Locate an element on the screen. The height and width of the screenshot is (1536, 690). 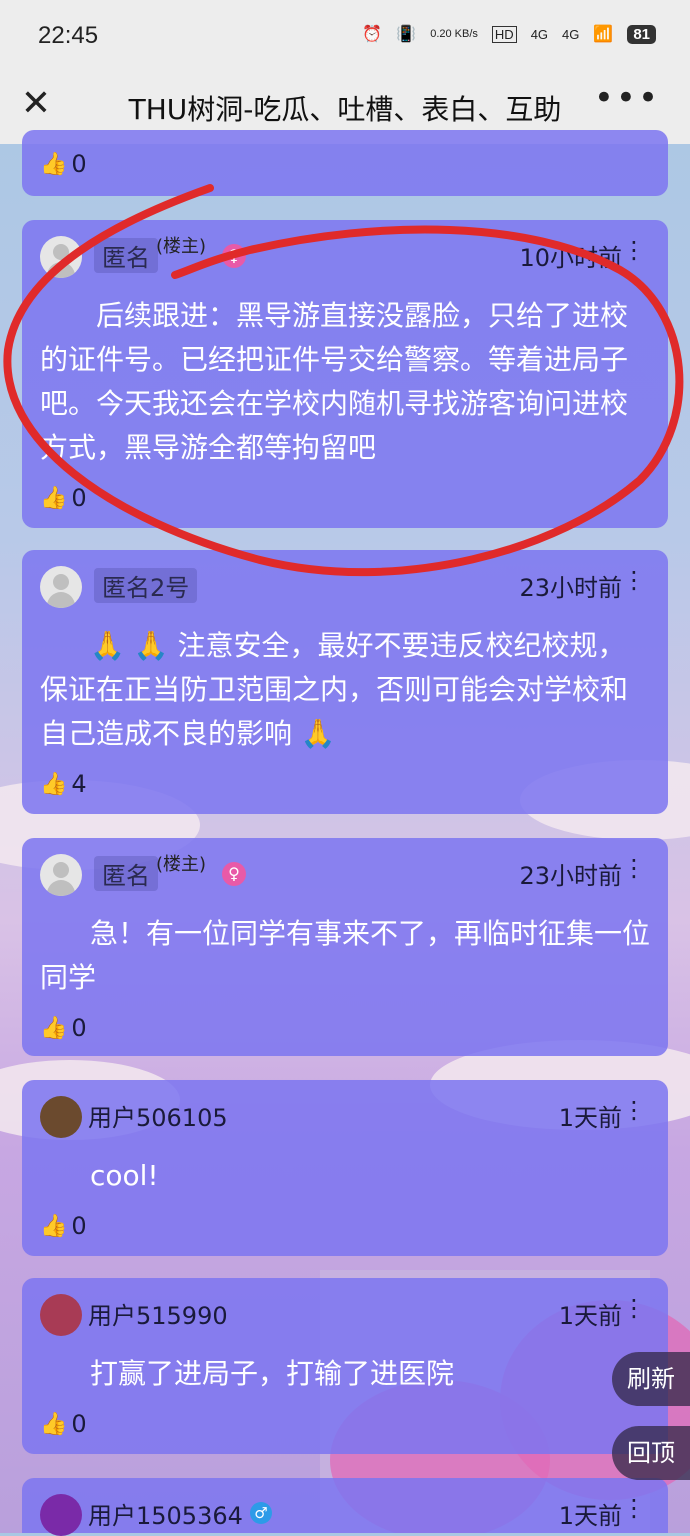
comment-text: cool! is located at coordinates (124, 1175).